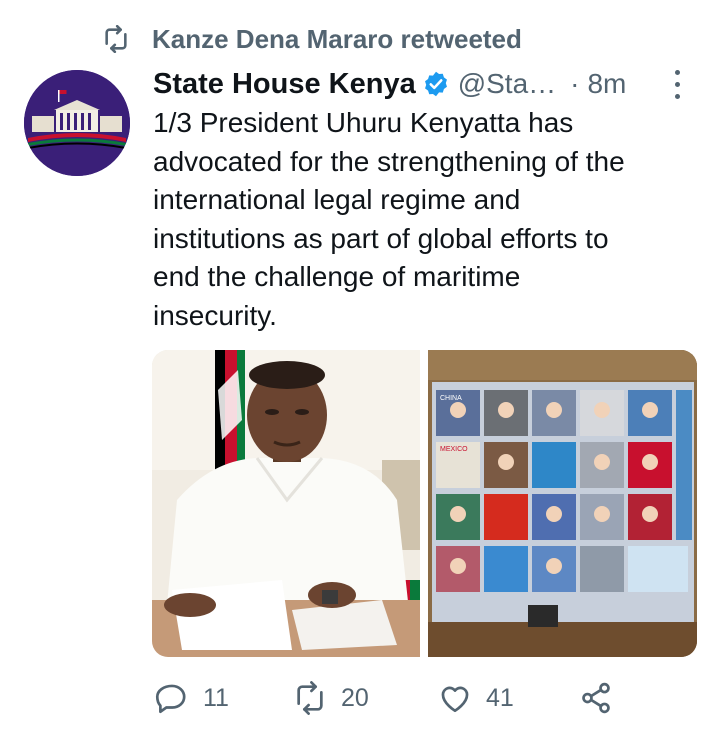 This screenshot has width=720, height=748. I want to click on tile-label-china: CHINA, so click(451, 398).